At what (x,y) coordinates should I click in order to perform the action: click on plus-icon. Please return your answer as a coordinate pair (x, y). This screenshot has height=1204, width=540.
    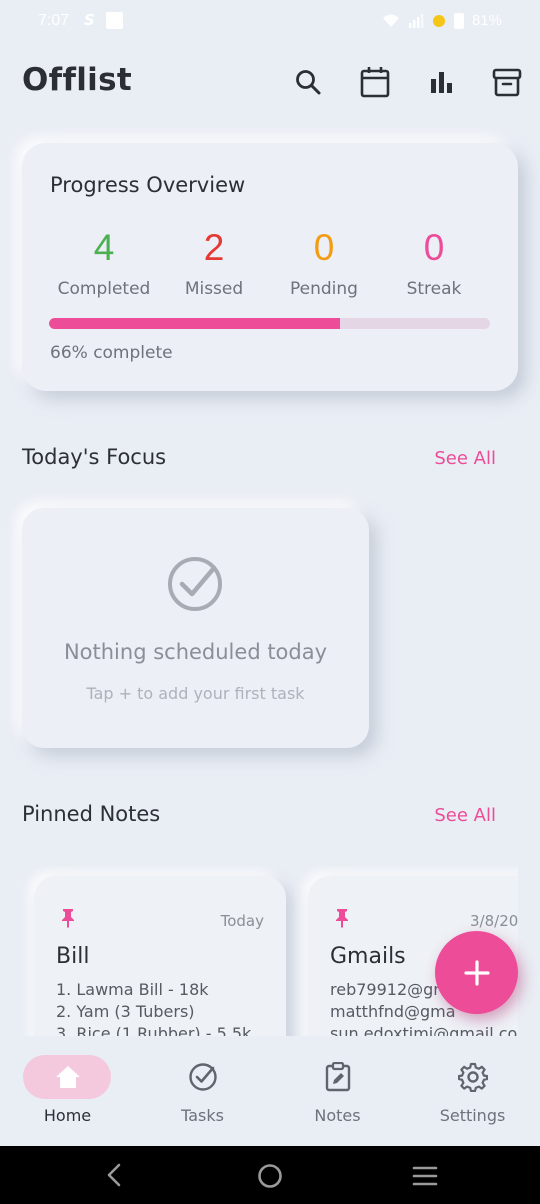
    Looking at the image, I should click on (476, 972).